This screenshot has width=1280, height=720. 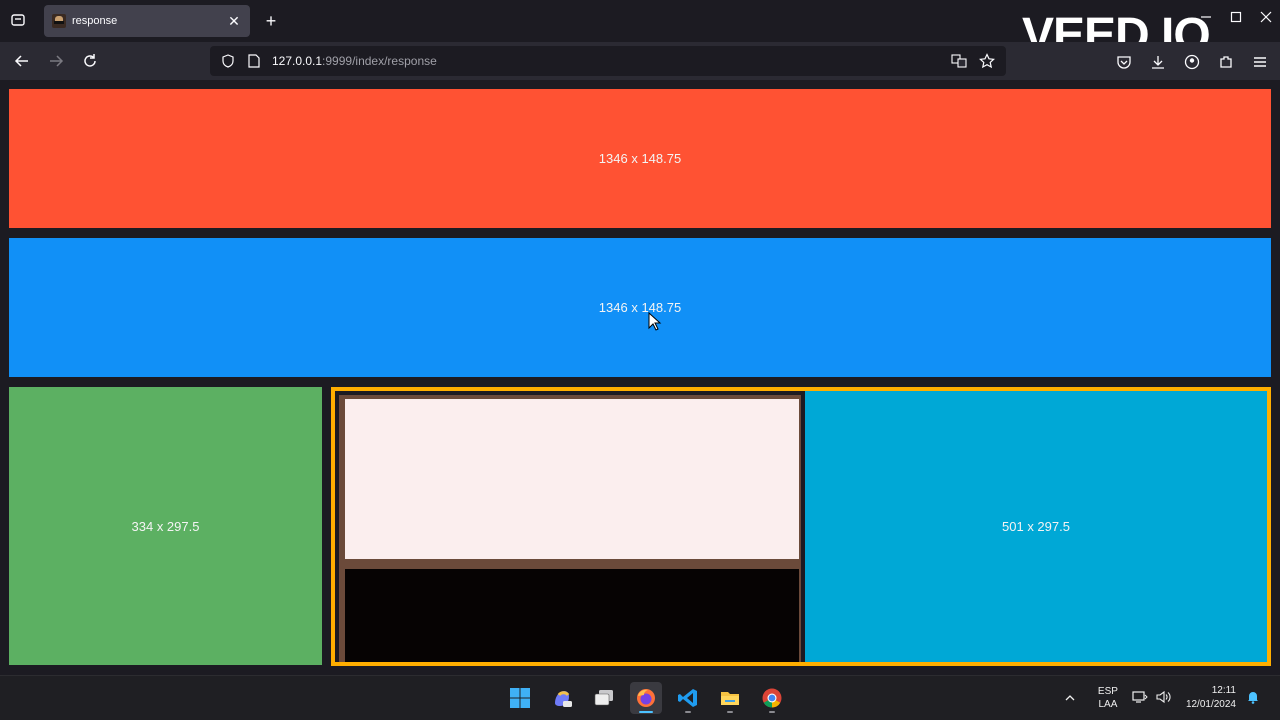 I want to click on url-path: :9999/index/response, so click(x=379, y=61).